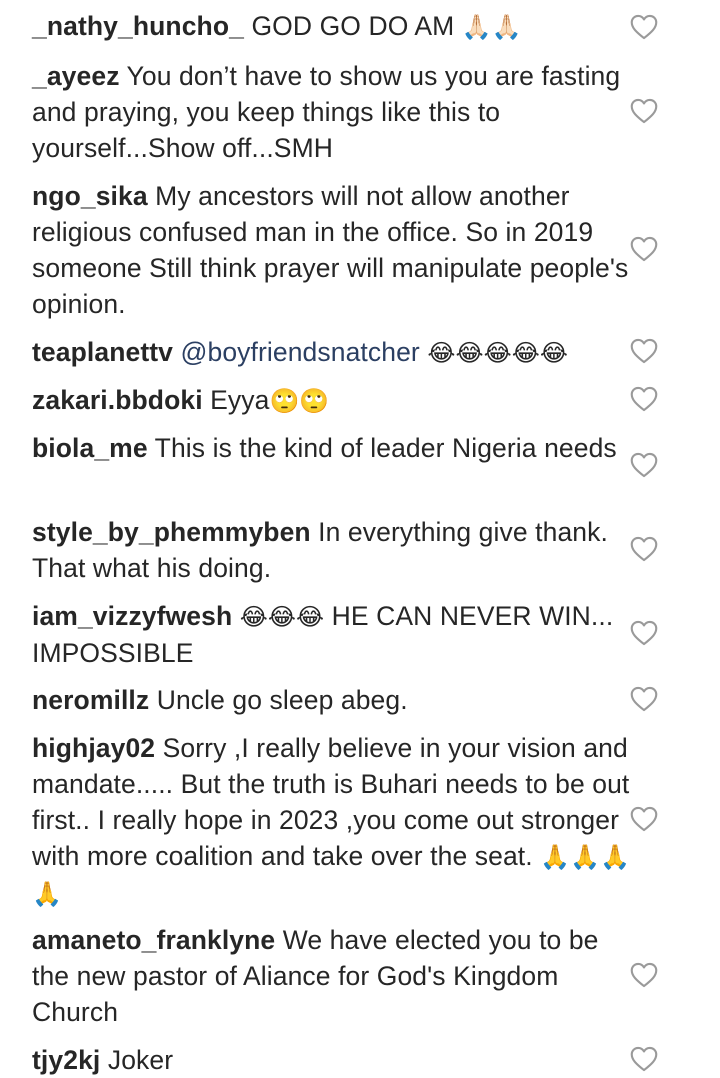 This screenshot has height=1078, width=720. I want to click on comment-body: Uncle go sleep abeg., so click(282, 700).